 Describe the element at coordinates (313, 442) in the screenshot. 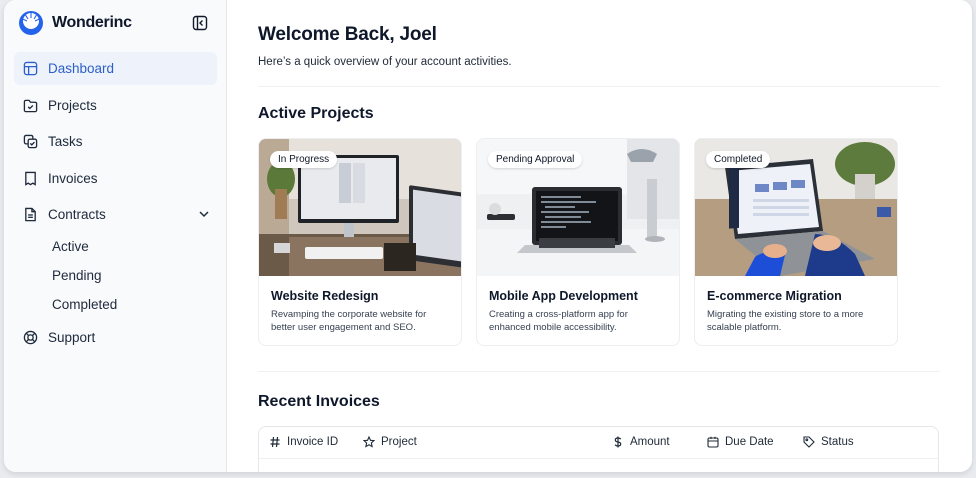

I see `column-label: Invoice ID` at that location.